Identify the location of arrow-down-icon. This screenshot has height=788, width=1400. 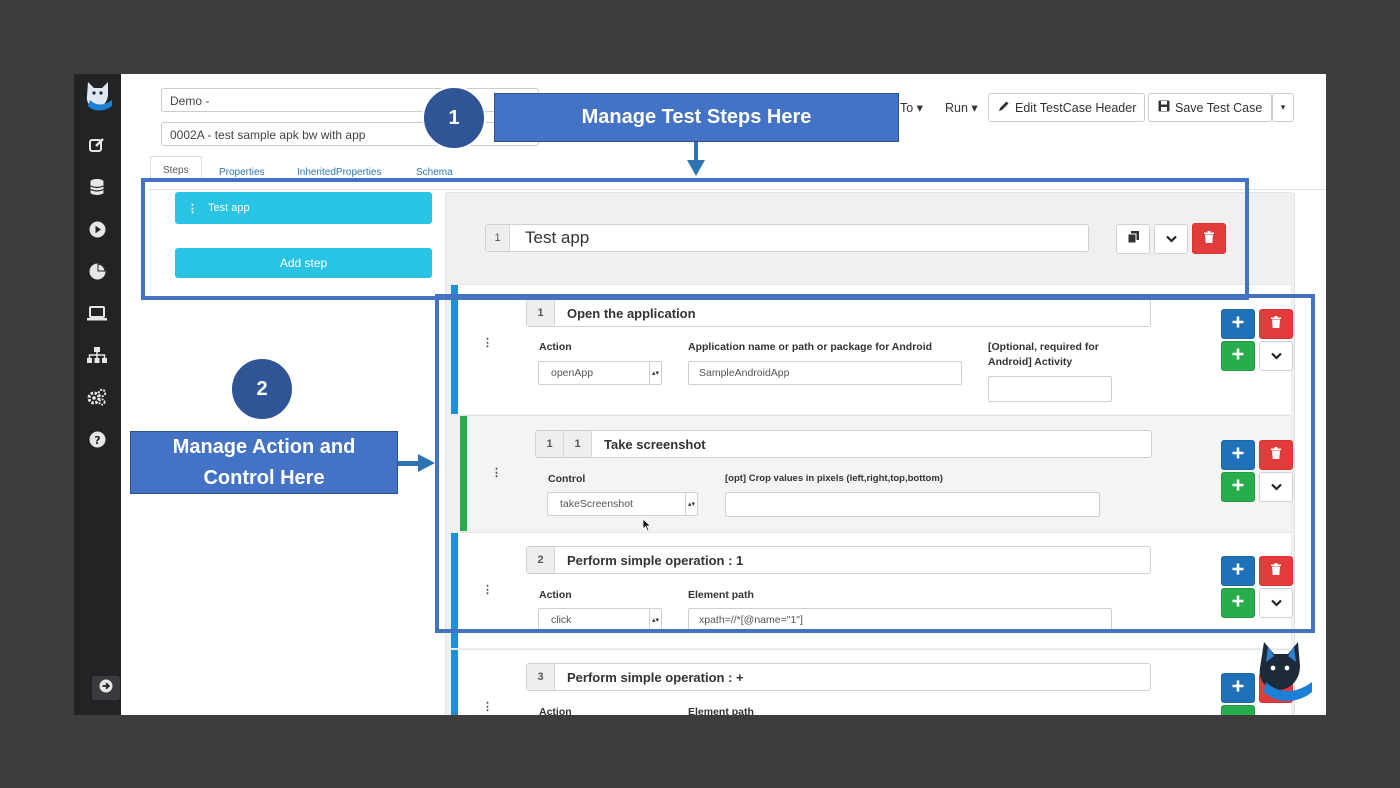
(696, 168).